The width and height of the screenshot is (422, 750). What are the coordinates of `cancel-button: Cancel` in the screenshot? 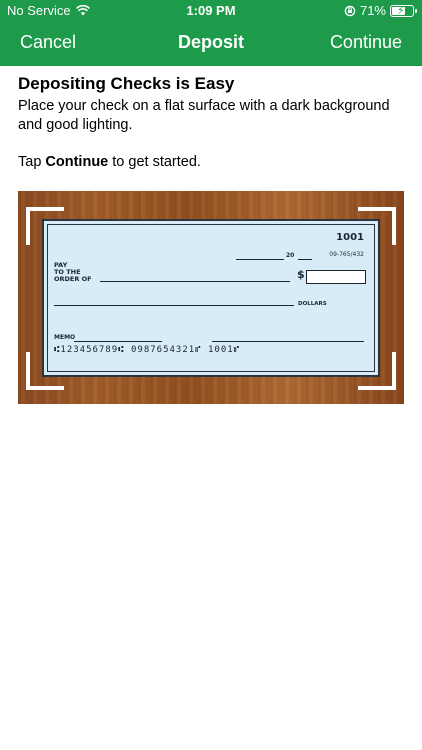 It's located at (48, 42).